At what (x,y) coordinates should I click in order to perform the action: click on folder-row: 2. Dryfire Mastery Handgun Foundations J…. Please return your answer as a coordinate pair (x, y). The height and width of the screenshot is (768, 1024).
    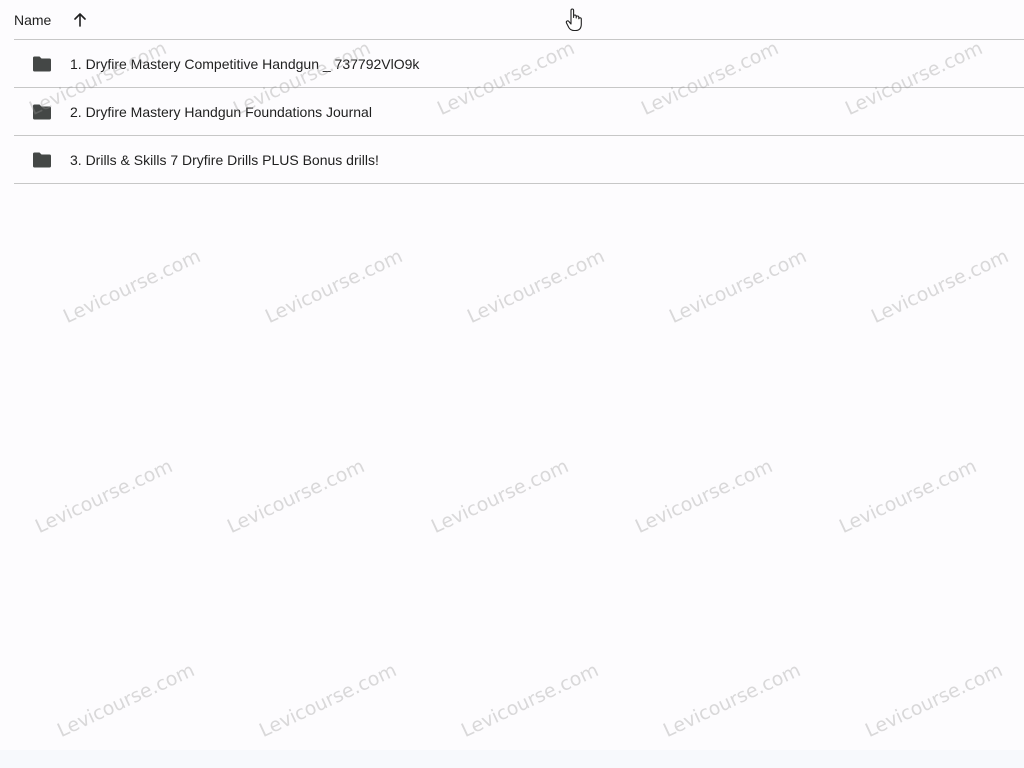
    Looking at the image, I should click on (519, 112).